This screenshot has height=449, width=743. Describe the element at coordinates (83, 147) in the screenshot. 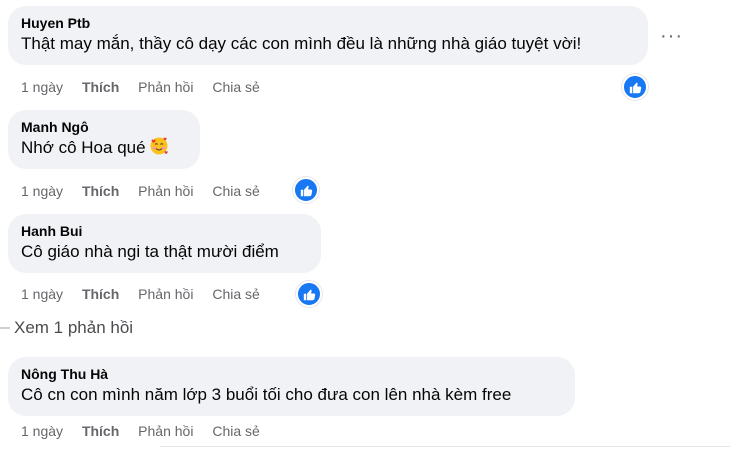

I see `comment-text: Nhớ cô Hoa qué` at that location.